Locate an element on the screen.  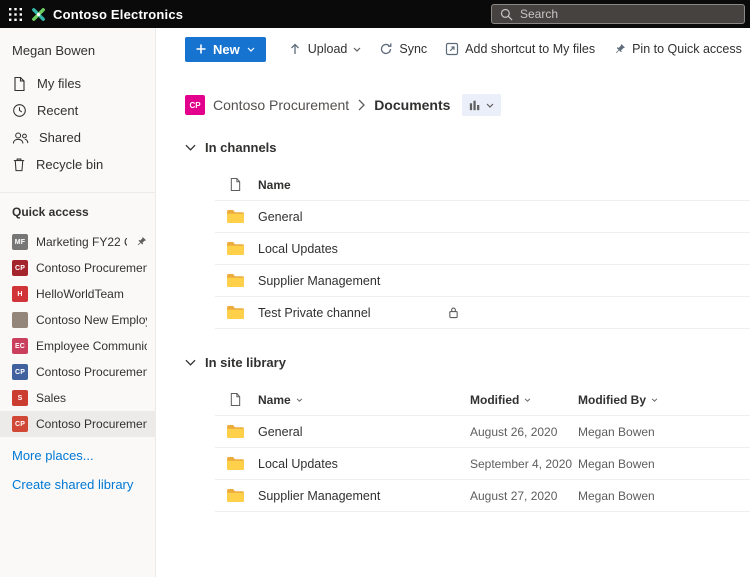
file-modified: August 27, 2020 is located at coordinates (514, 495).